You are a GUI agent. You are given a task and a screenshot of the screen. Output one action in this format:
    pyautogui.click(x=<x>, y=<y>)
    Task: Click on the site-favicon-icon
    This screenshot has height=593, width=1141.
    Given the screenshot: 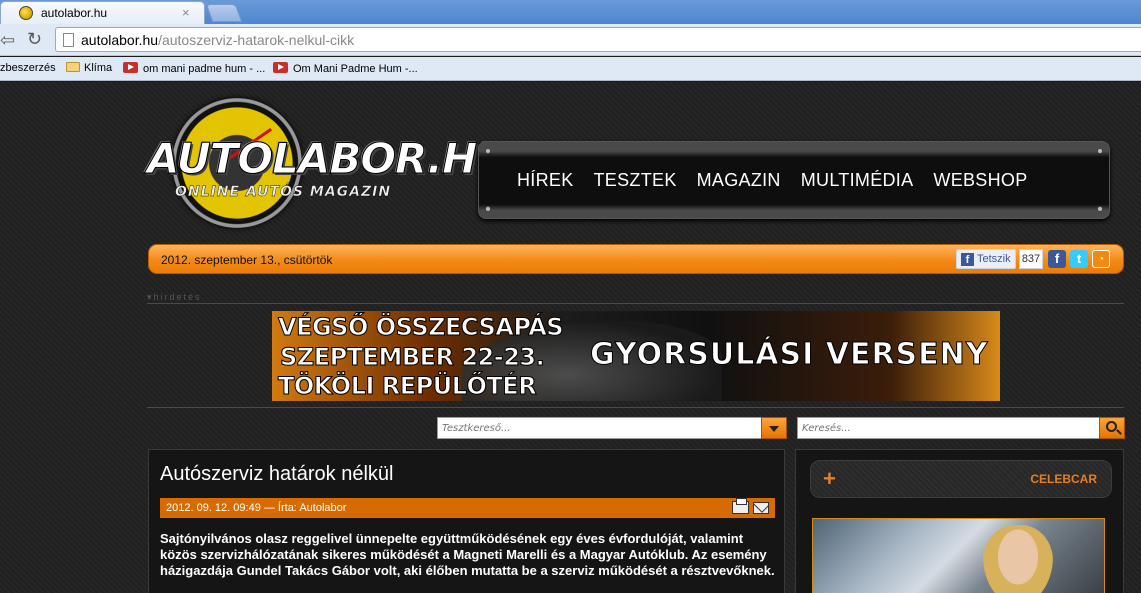 What is the action you would take?
    pyautogui.click(x=26, y=13)
    